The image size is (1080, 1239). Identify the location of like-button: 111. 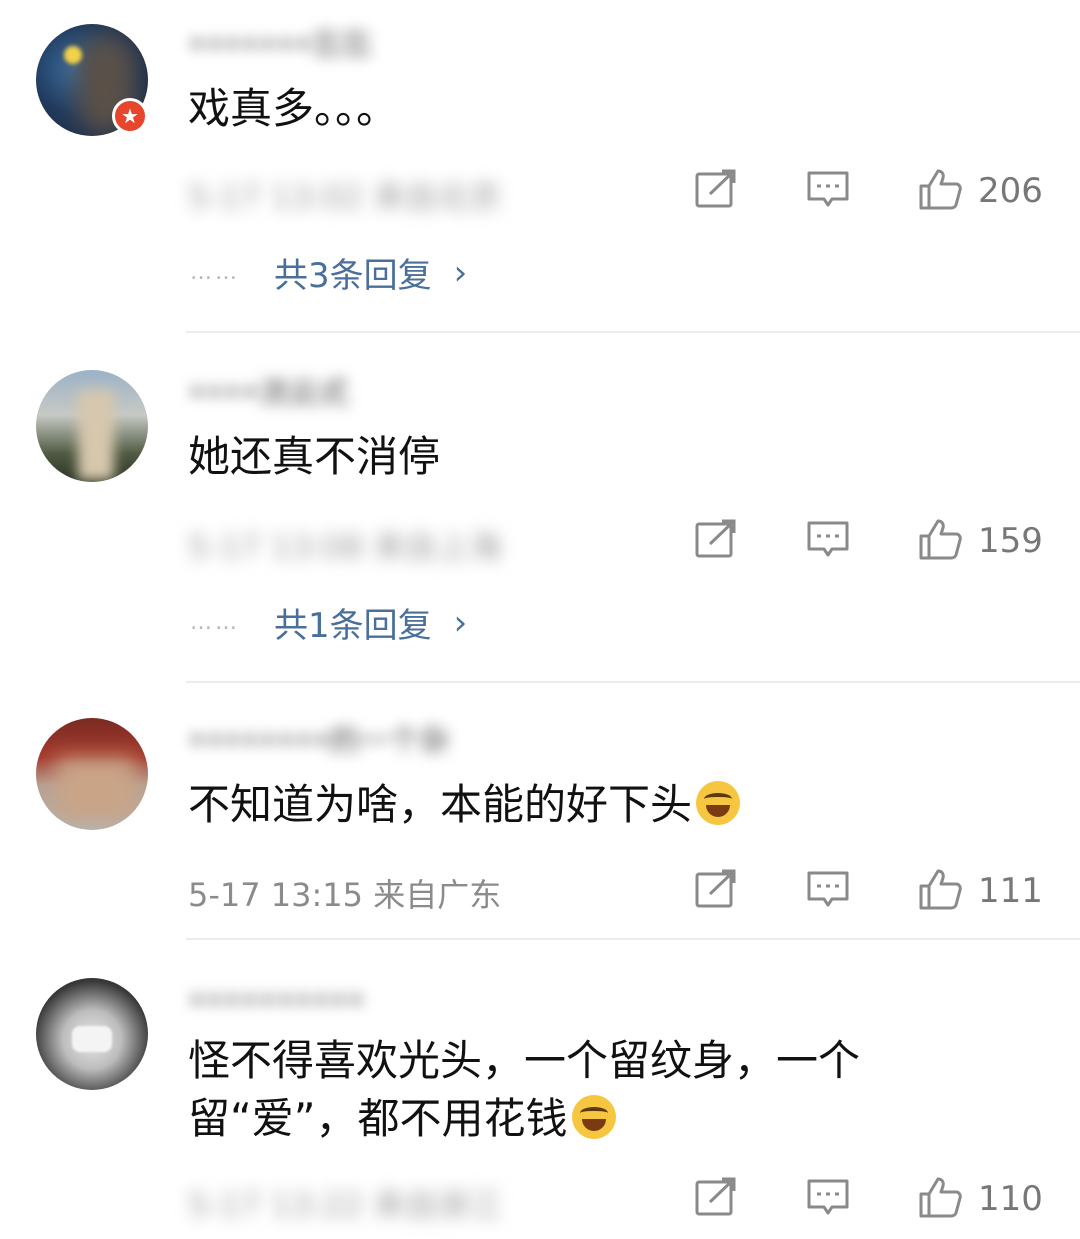
(980, 891).